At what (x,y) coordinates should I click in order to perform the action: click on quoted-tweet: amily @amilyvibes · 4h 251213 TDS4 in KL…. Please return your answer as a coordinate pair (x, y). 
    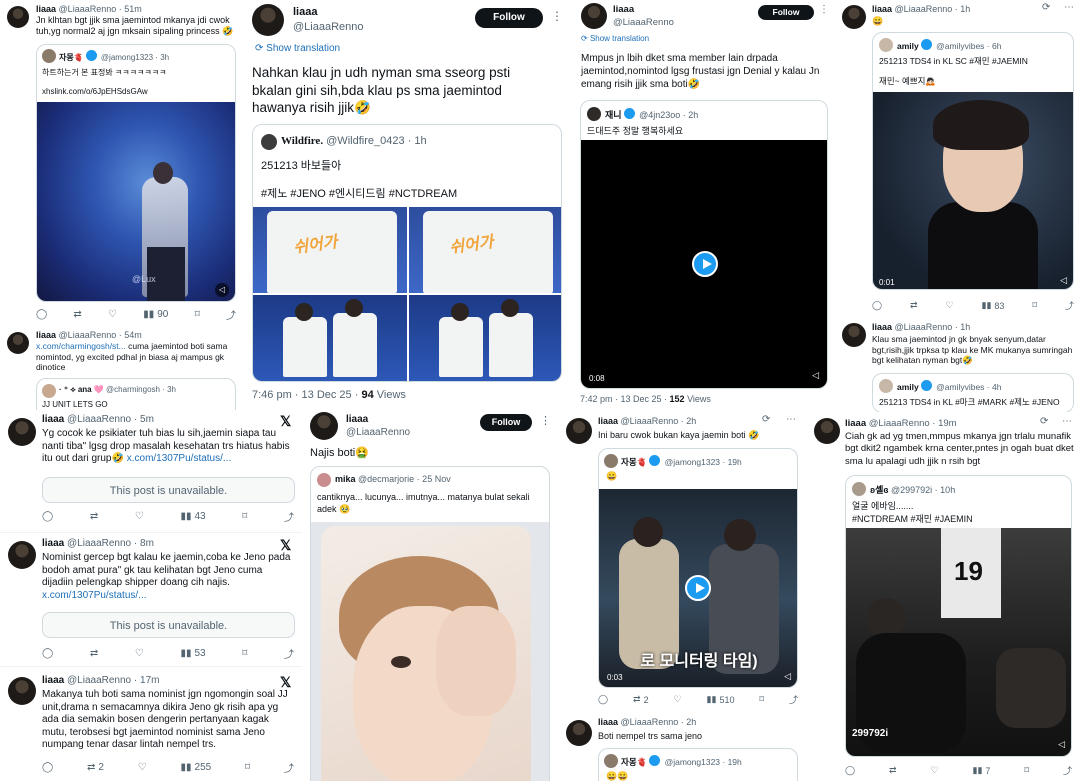
    Looking at the image, I should click on (973, 392).